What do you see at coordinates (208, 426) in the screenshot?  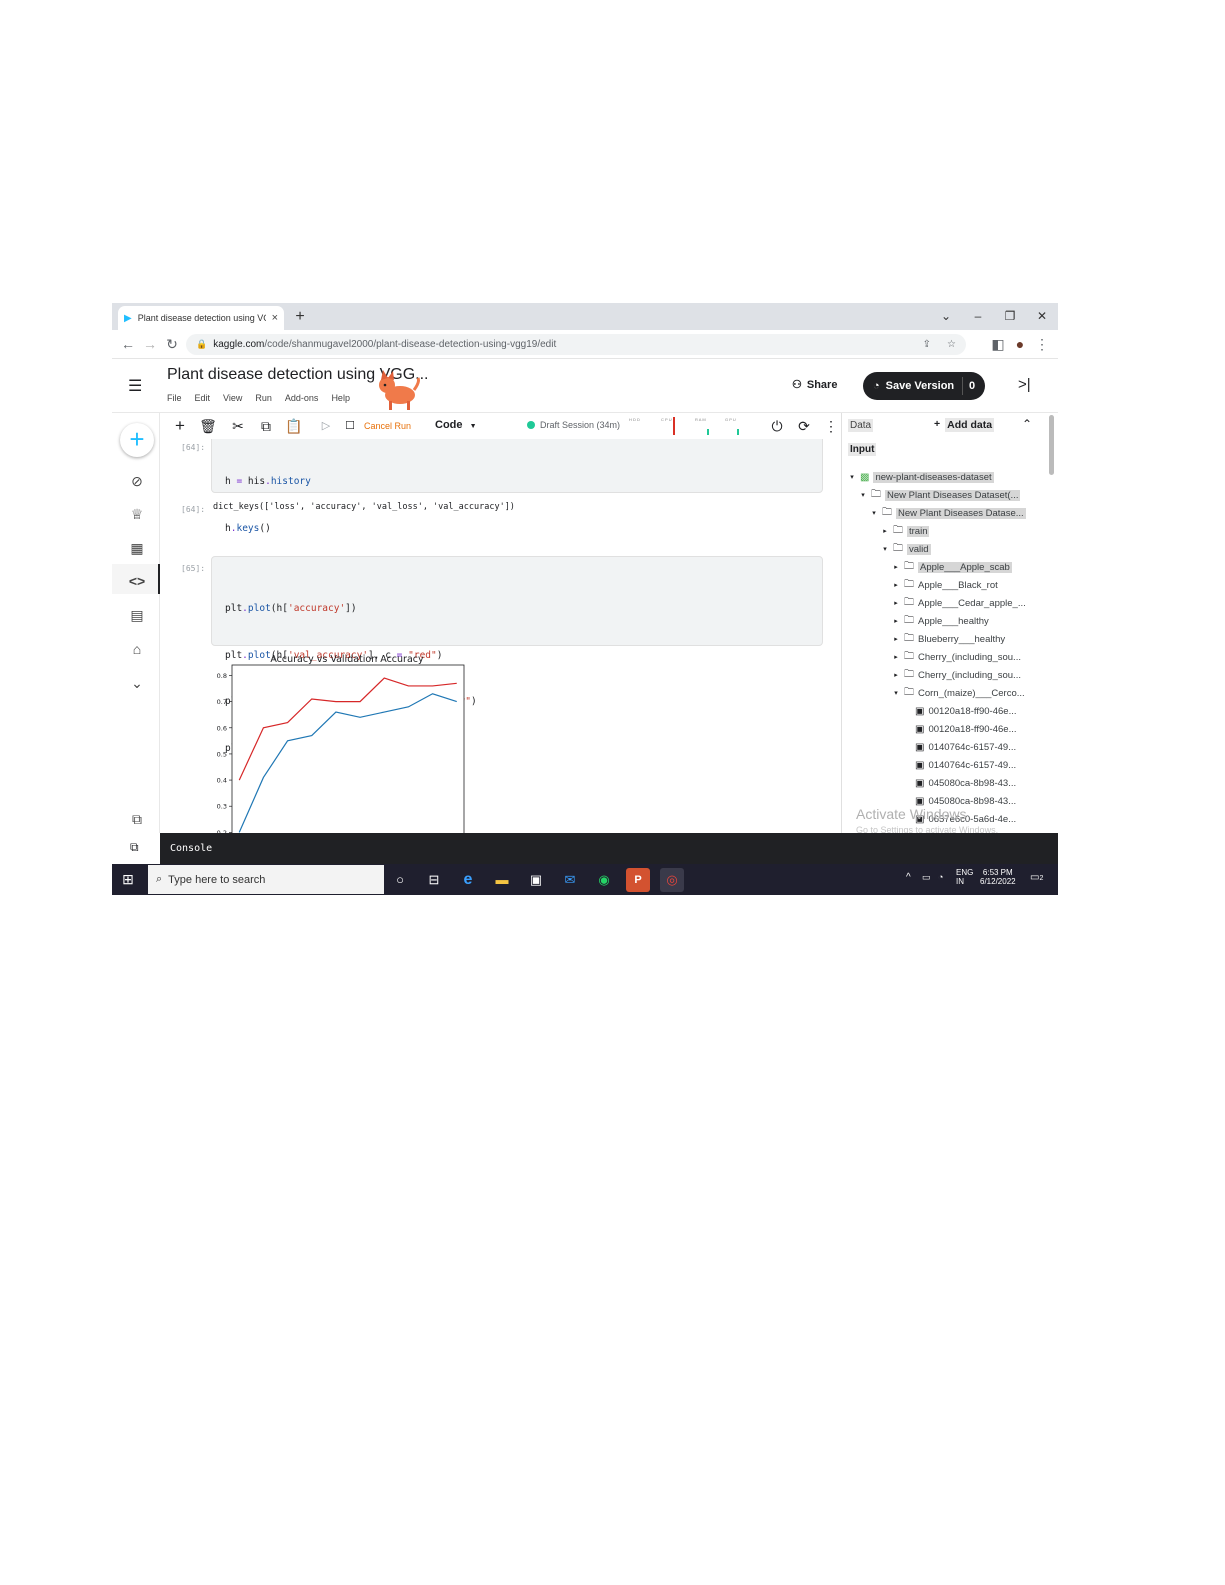 I see `delete-cell-icon: 🗑` at bounding box center [208, 426].